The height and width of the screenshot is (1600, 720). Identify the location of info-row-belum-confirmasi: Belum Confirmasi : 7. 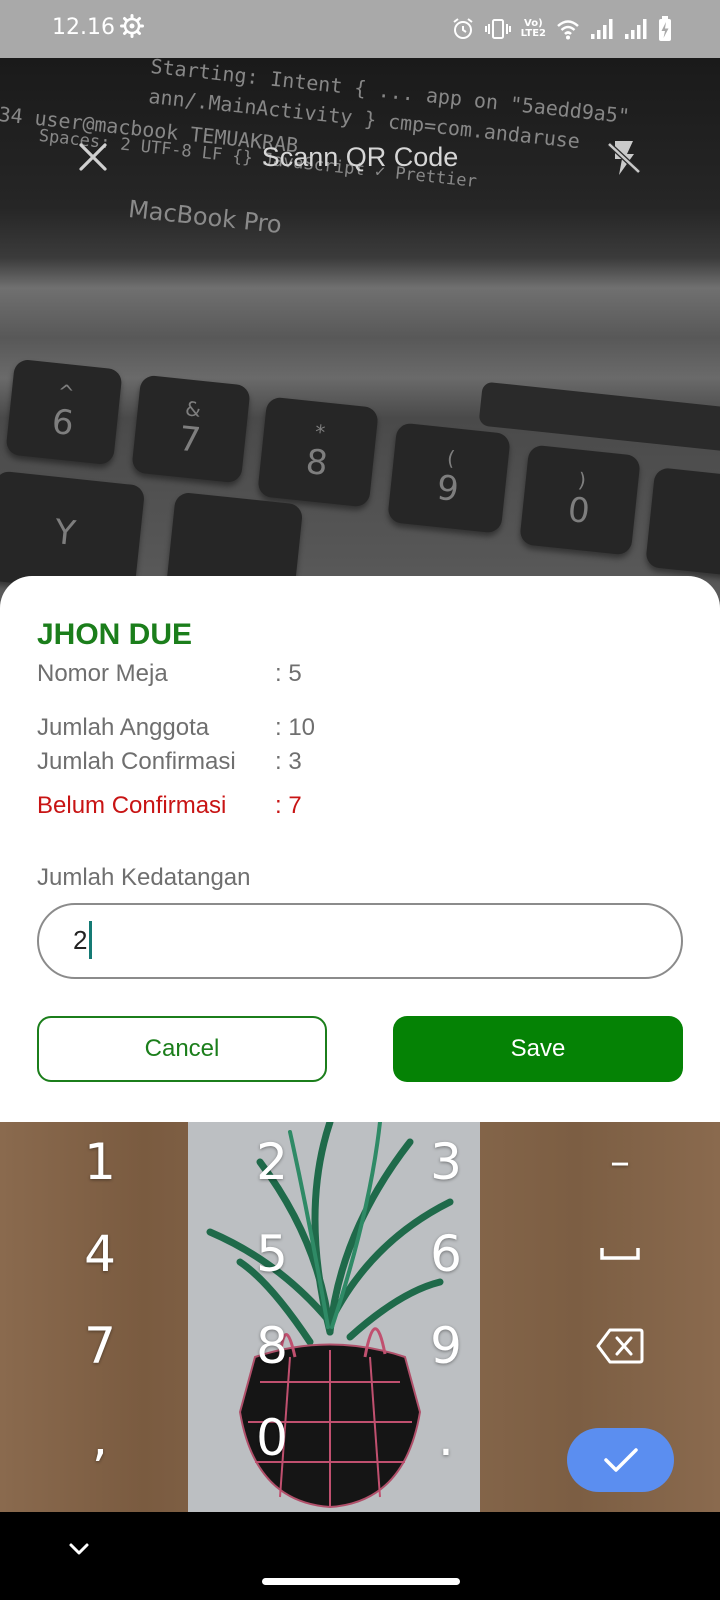
(169, 806).